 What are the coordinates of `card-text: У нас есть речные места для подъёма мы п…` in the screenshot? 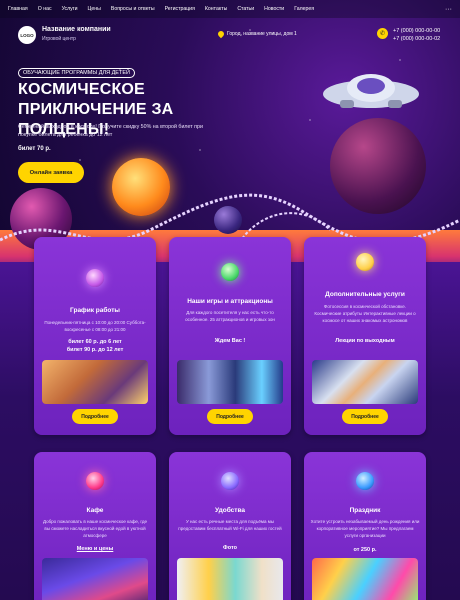 It's located at (230, 525).